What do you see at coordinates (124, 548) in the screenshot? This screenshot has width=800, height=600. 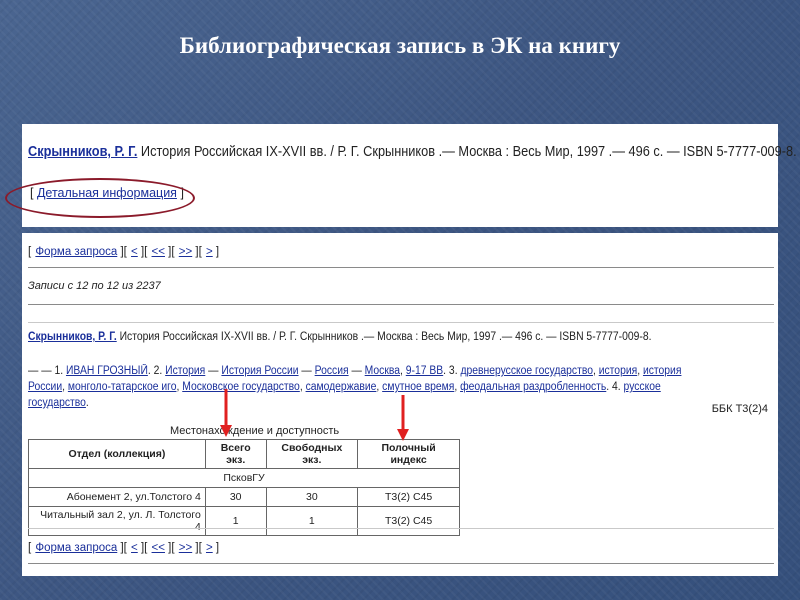 I see `nav-bar-bottom: [ Форма запроса ][ < ][ << ][ >> ][ > ]` at bounding box center [124, 548].